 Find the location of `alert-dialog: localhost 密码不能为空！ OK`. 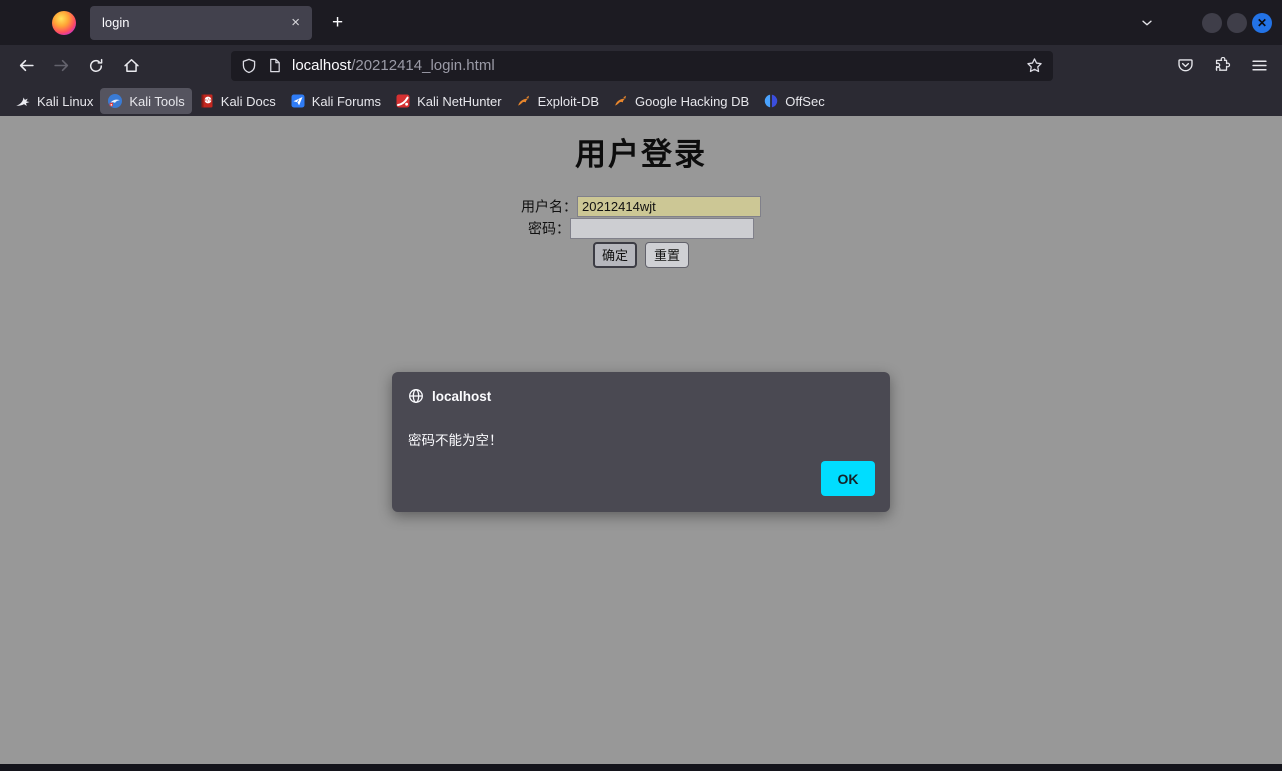

alert-dialog: localhost 密码不能为空！ OK is located at coordinates (641, 442).